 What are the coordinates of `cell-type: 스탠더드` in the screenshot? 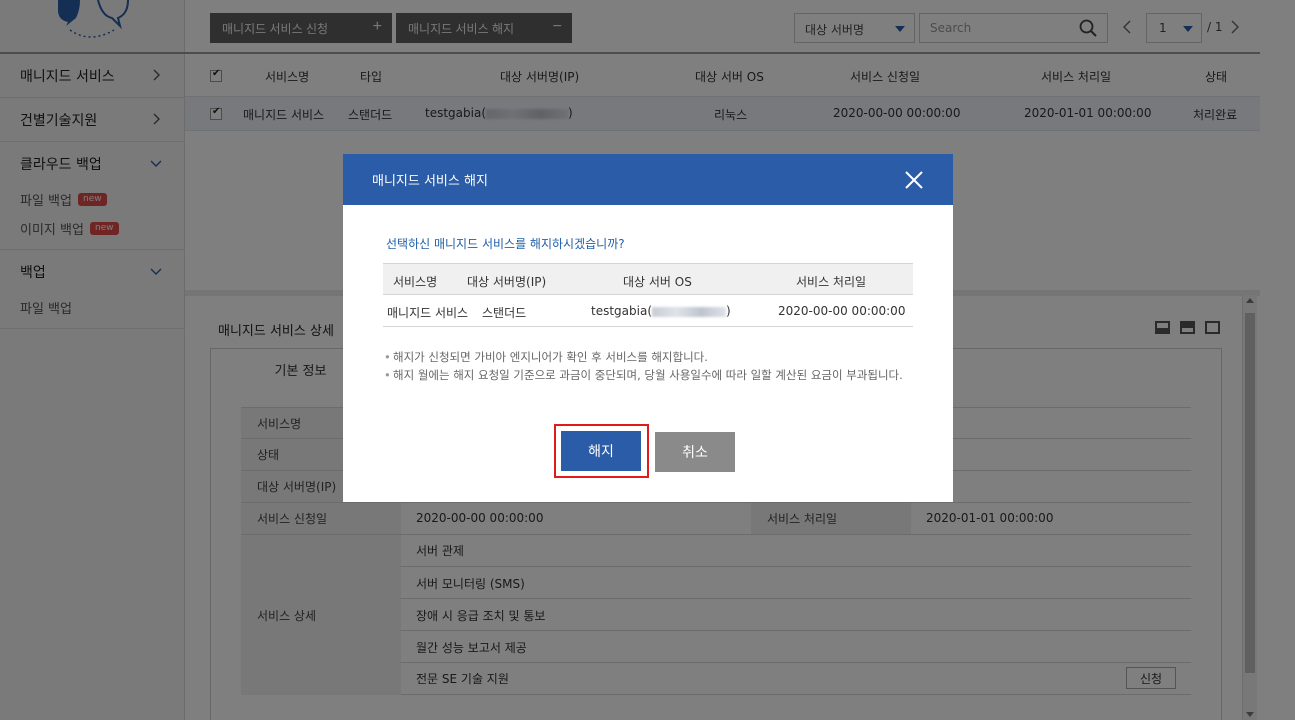 It's located at (504, 313).